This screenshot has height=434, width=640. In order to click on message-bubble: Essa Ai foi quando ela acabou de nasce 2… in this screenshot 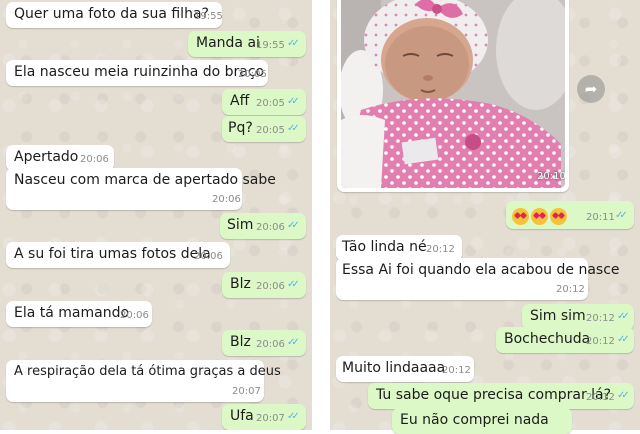, I will do `click(478, 279)`.